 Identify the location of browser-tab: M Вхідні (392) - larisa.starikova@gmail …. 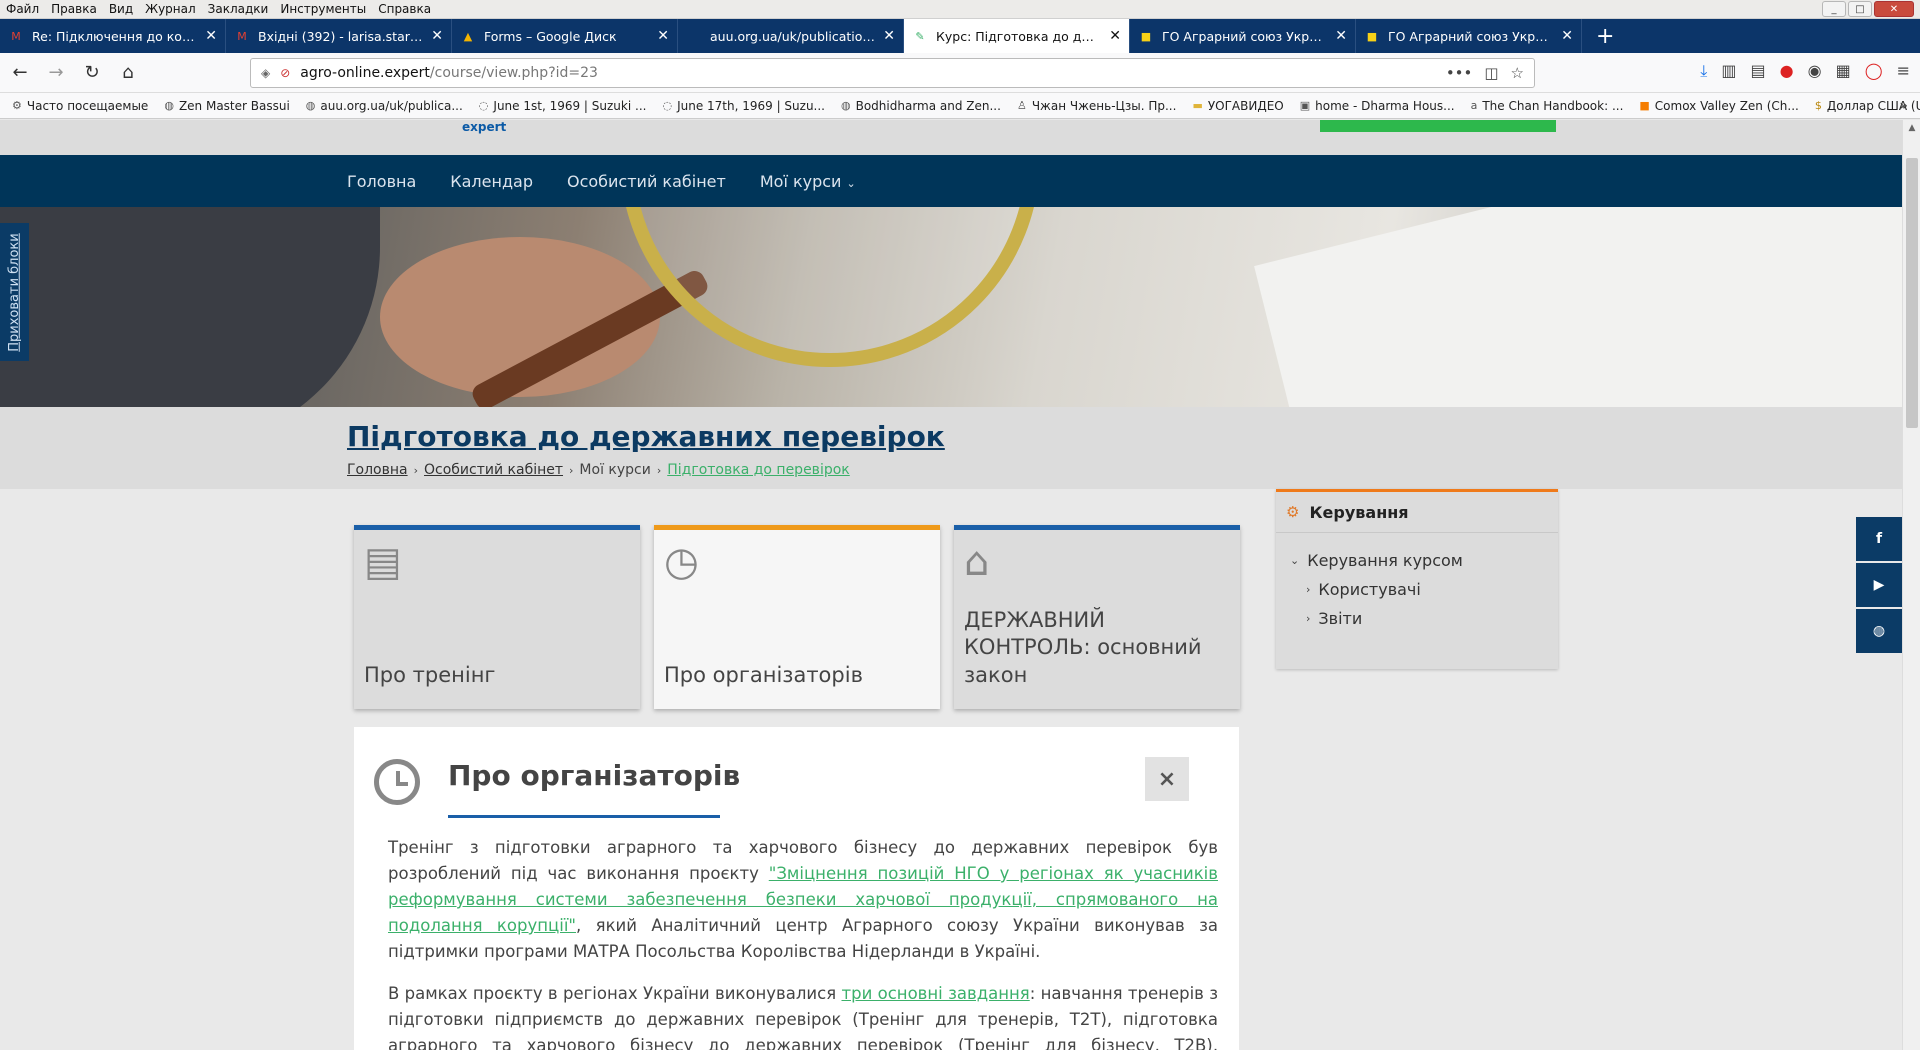
(339, 36).